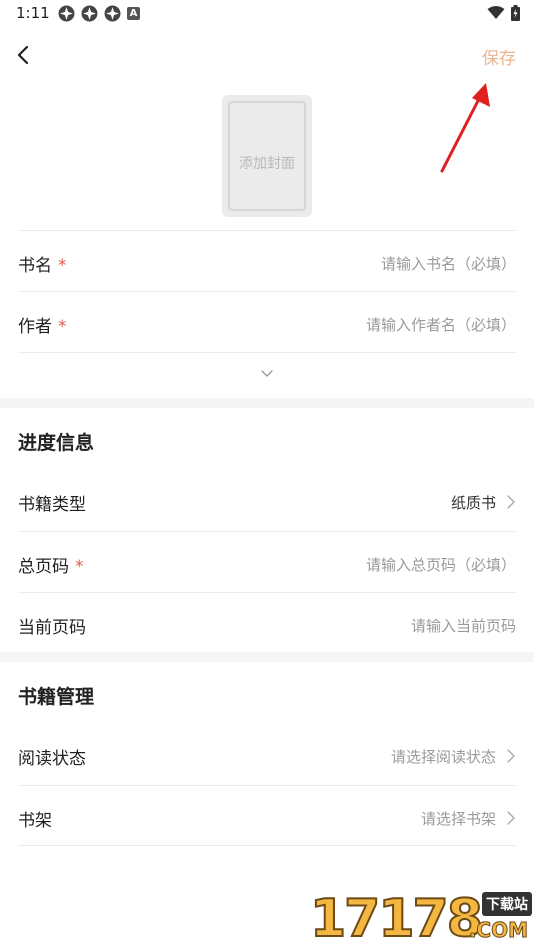 The width and height of the screenshot is (534, 950). I want to click on total-pages-field: 总页码 * 请输入总页码（必填）, so click(267, 561).